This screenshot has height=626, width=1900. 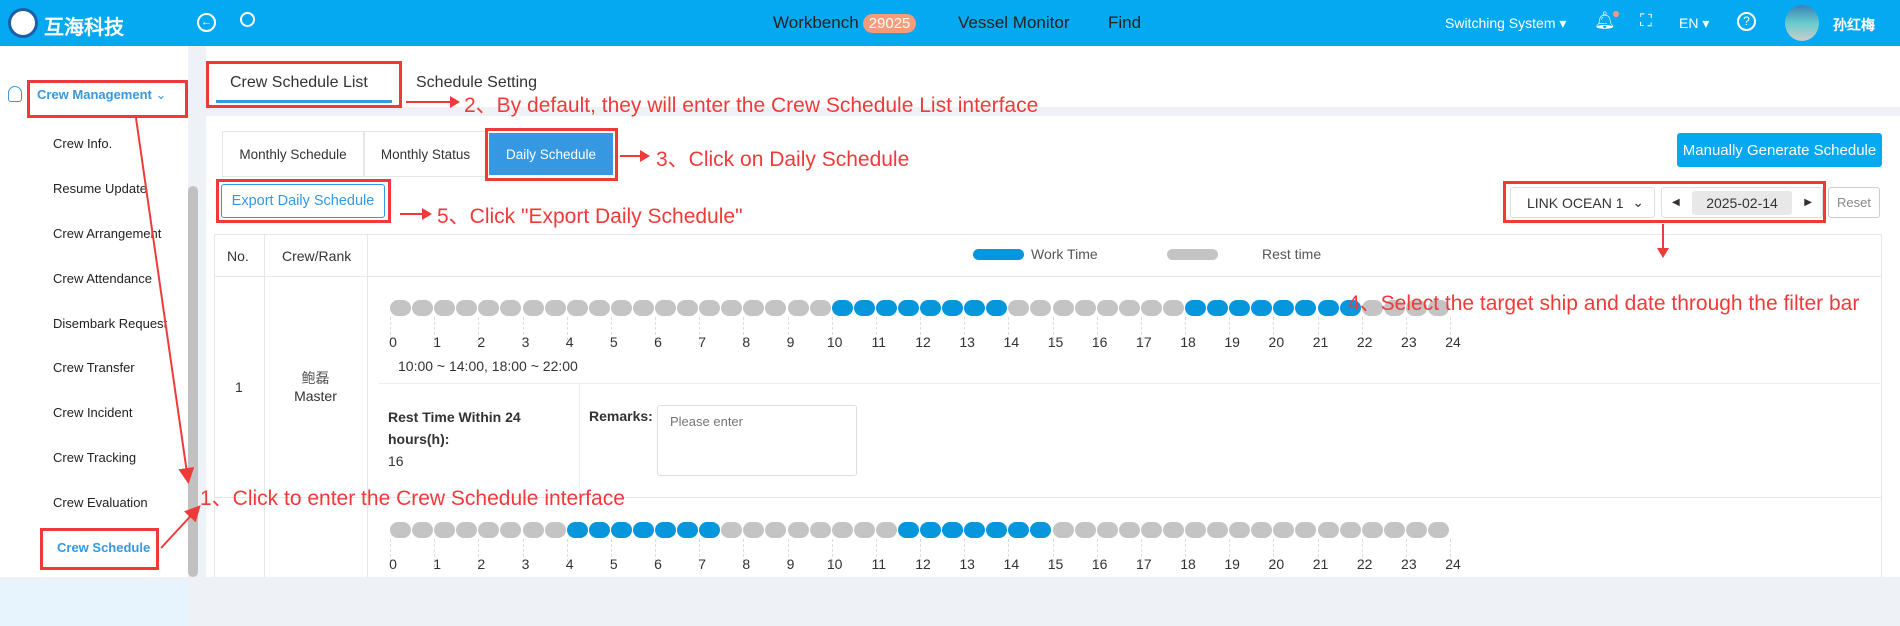 What do you see at coordinates (94, 457) in the screenshot?
I see `sidebar-item-crew-tracking: Crew Tracking` at bounding box center [94, 457].